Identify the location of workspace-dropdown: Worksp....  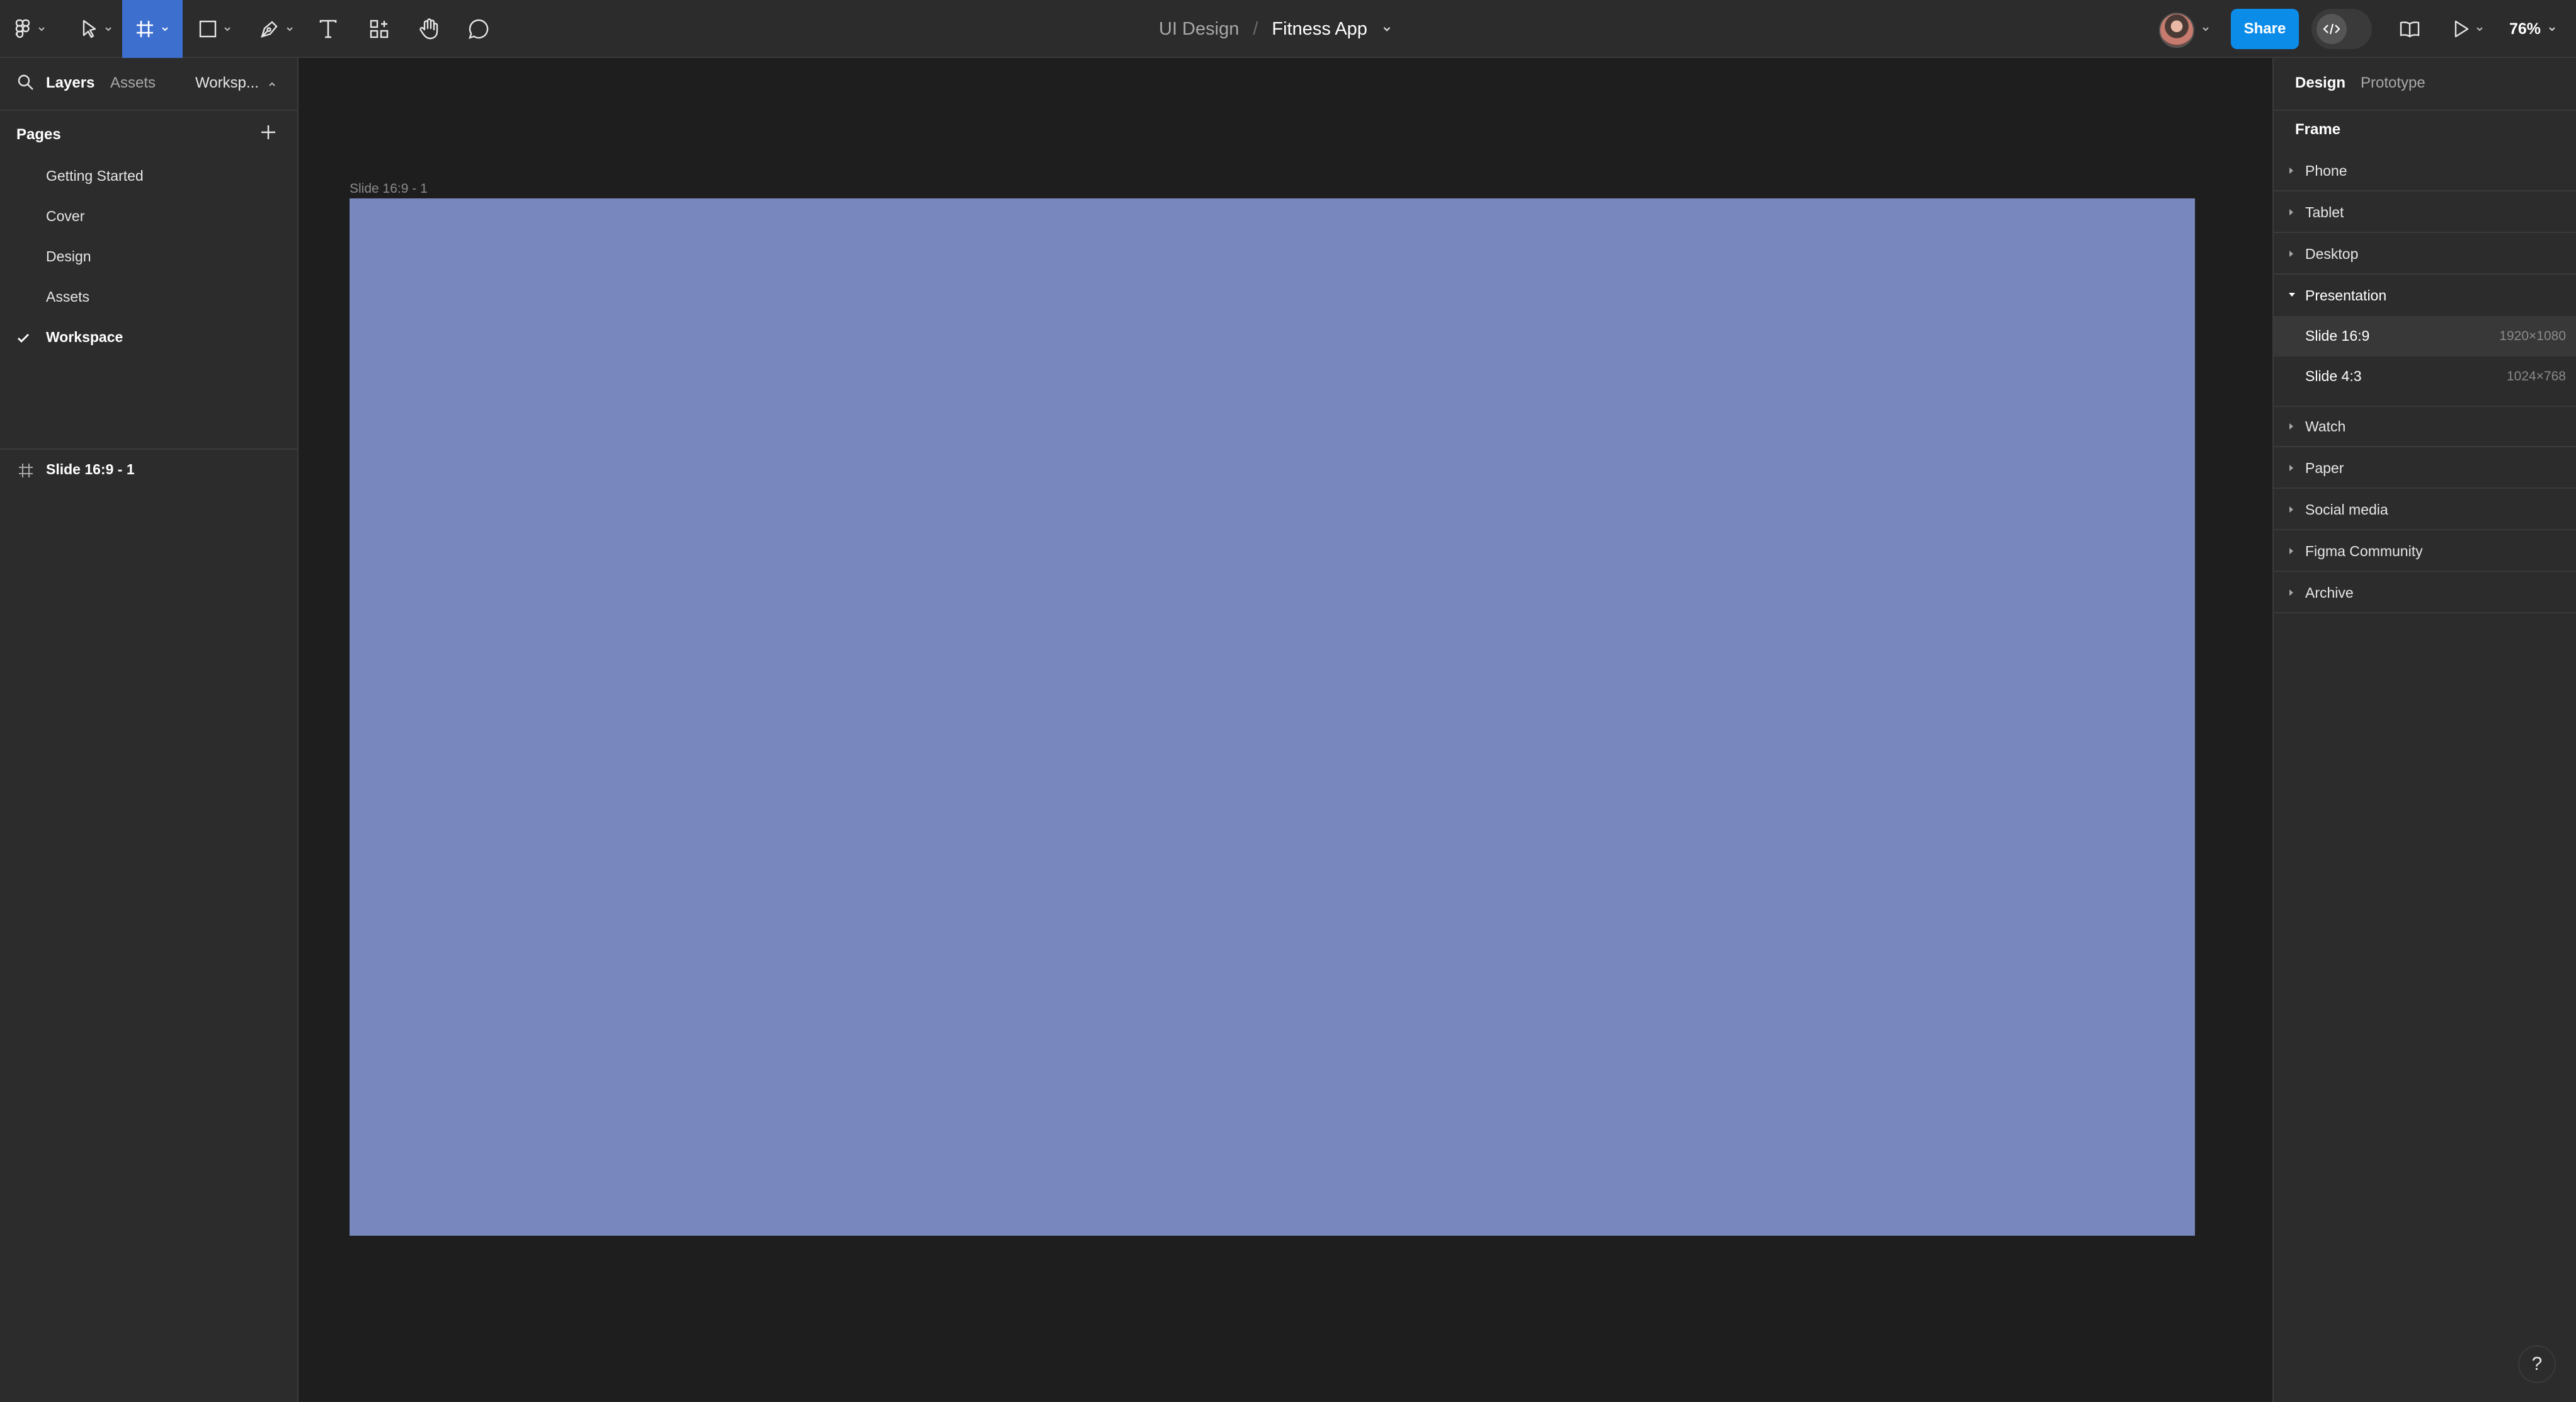
(227, 83).